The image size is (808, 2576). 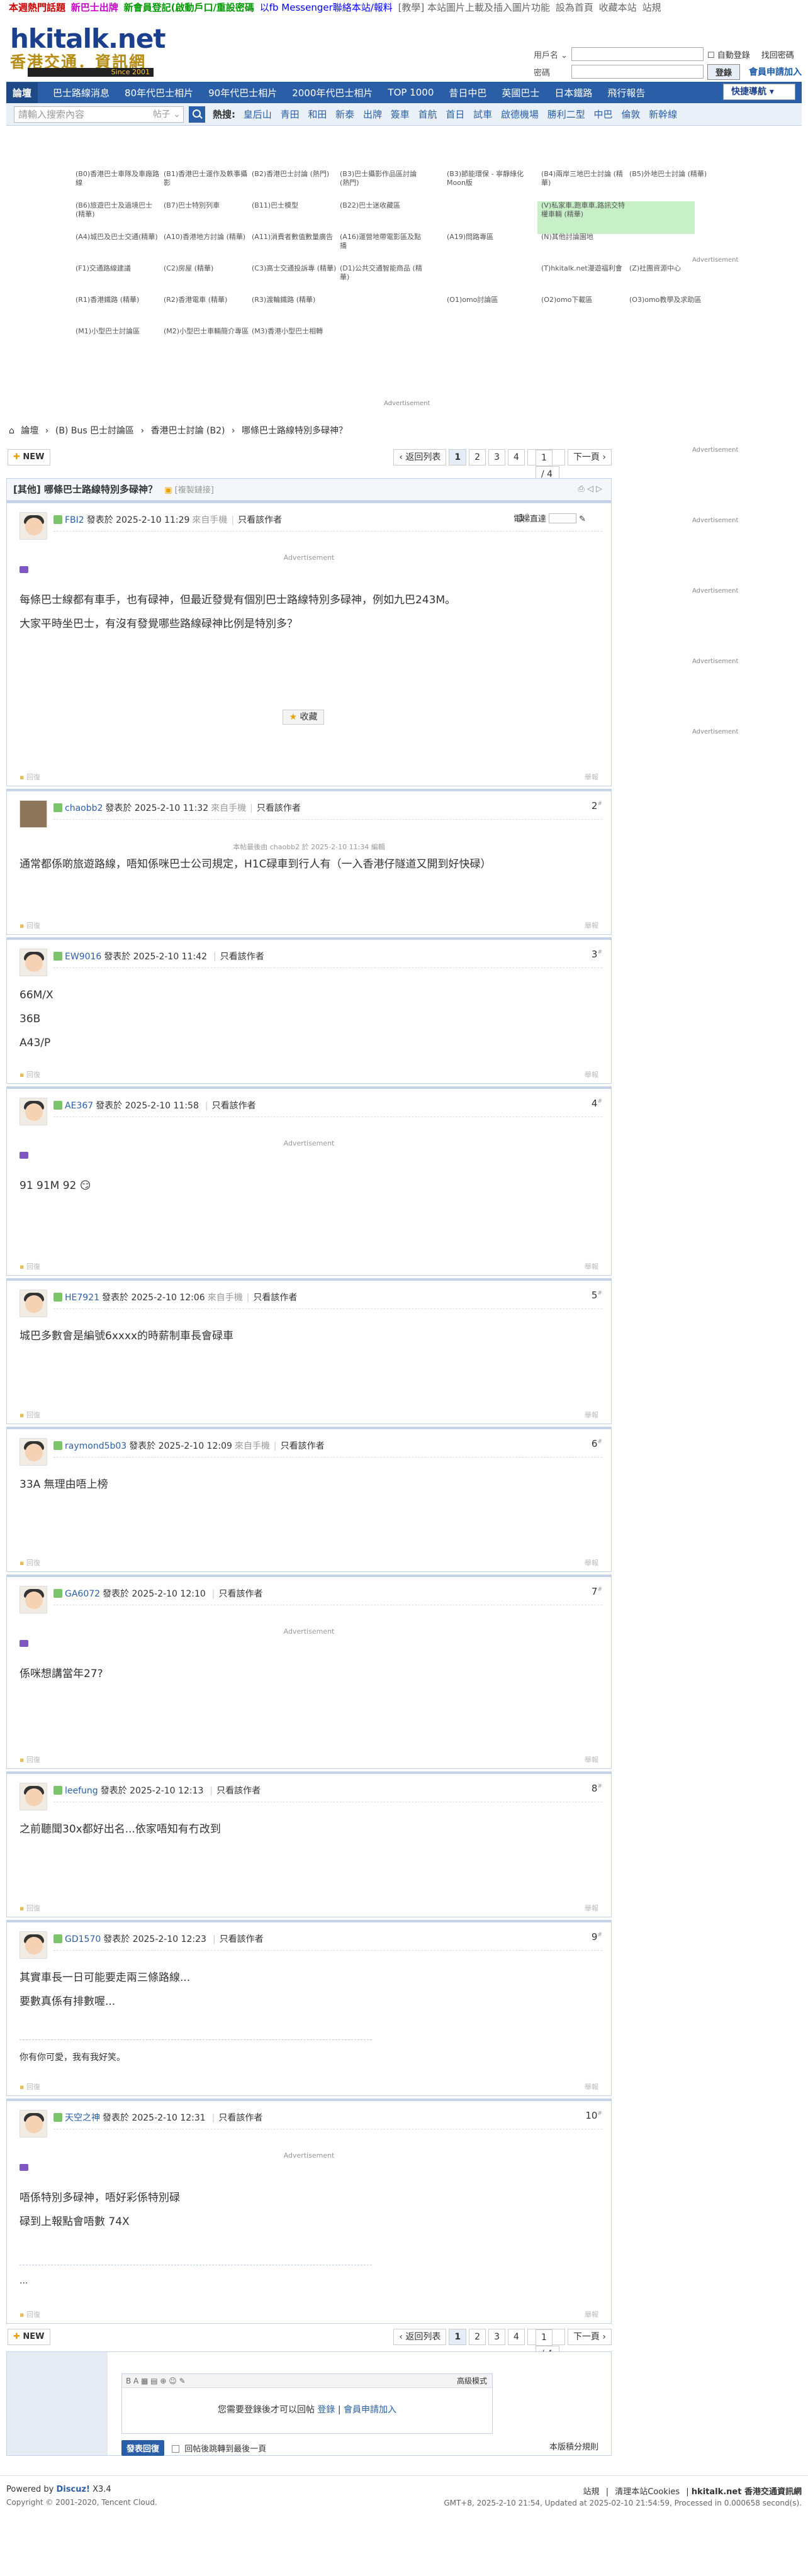 I want to click on auto-login-checkbox: ☐ 自動登錄, so click(x=728, y=54).